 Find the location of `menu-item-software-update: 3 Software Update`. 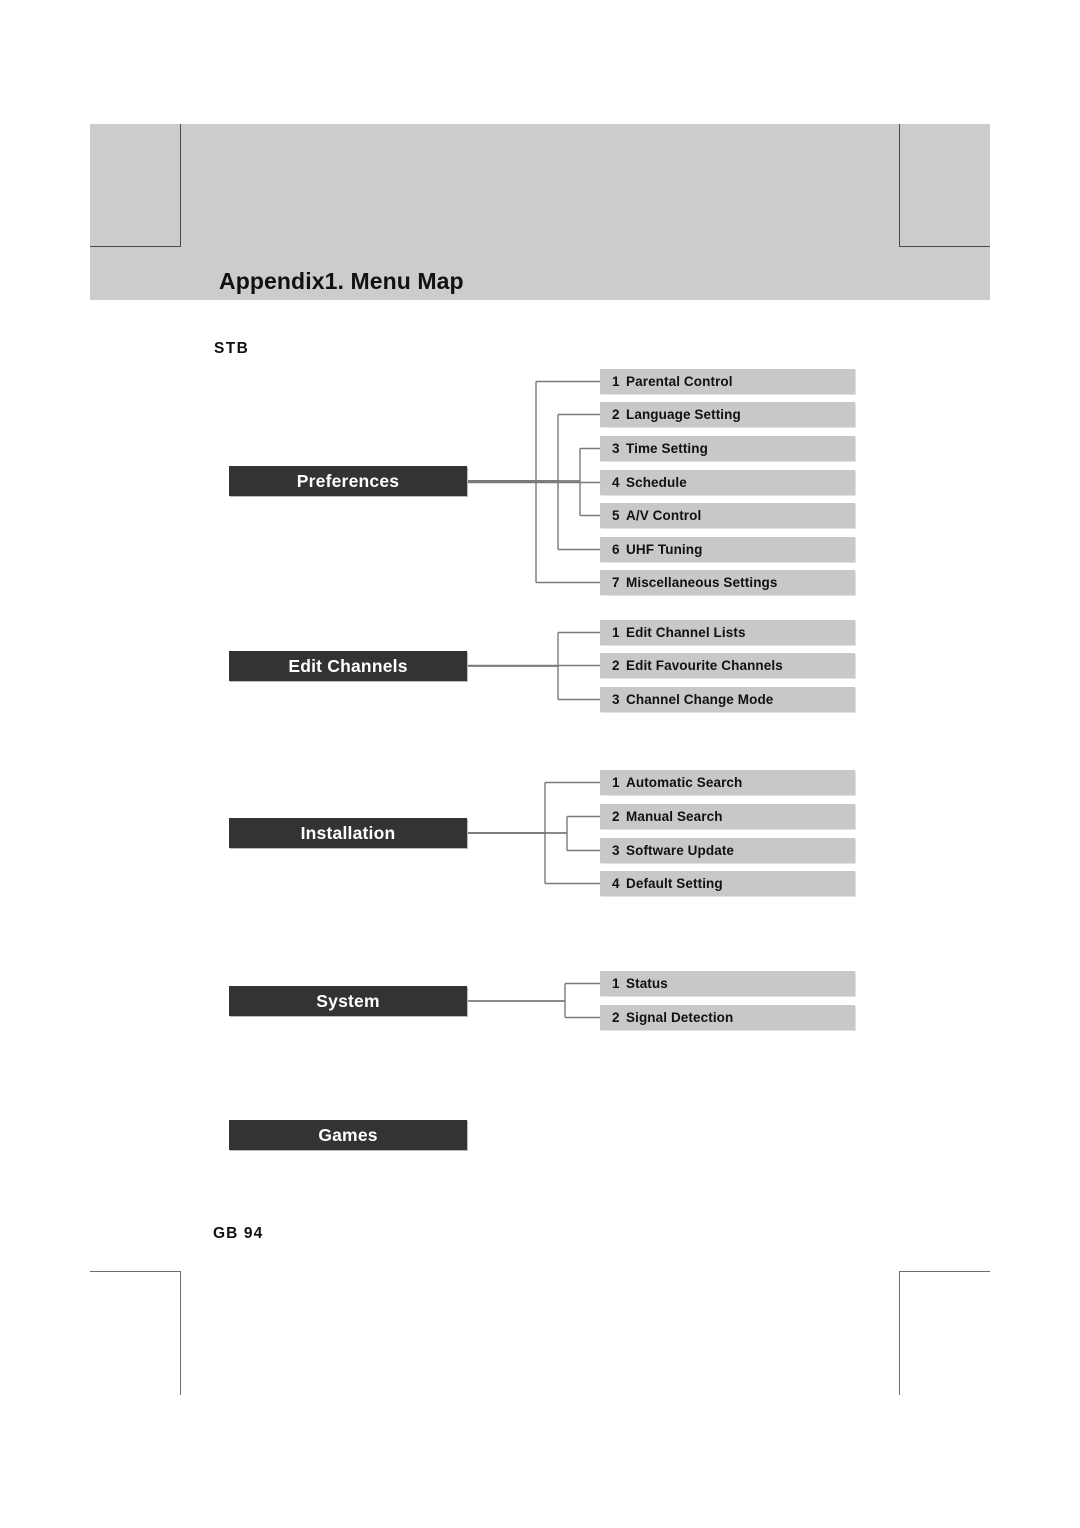

menu-item-software-update: 3 Software Update is located at coordinates (727, 850).